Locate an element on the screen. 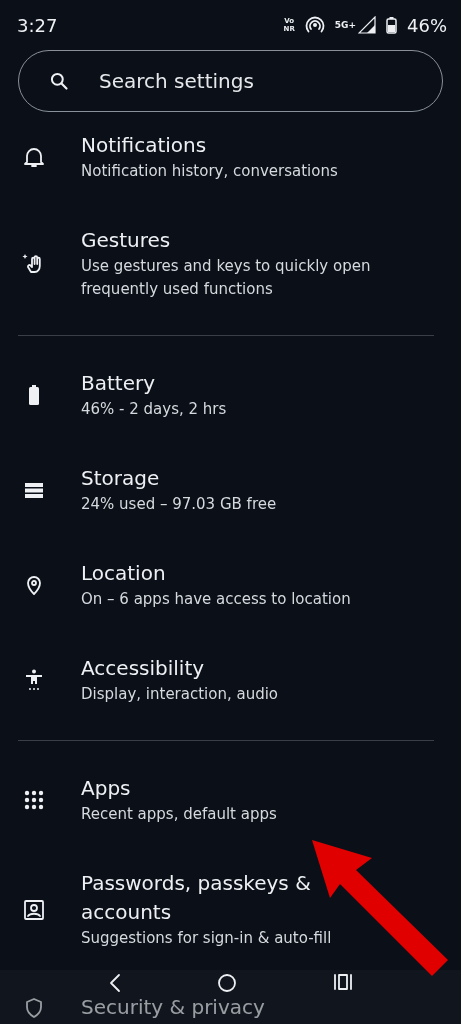 Image resolution: width=461 pixels, height=1024 pixels. signal-icon is located at coordinates (367, 25).